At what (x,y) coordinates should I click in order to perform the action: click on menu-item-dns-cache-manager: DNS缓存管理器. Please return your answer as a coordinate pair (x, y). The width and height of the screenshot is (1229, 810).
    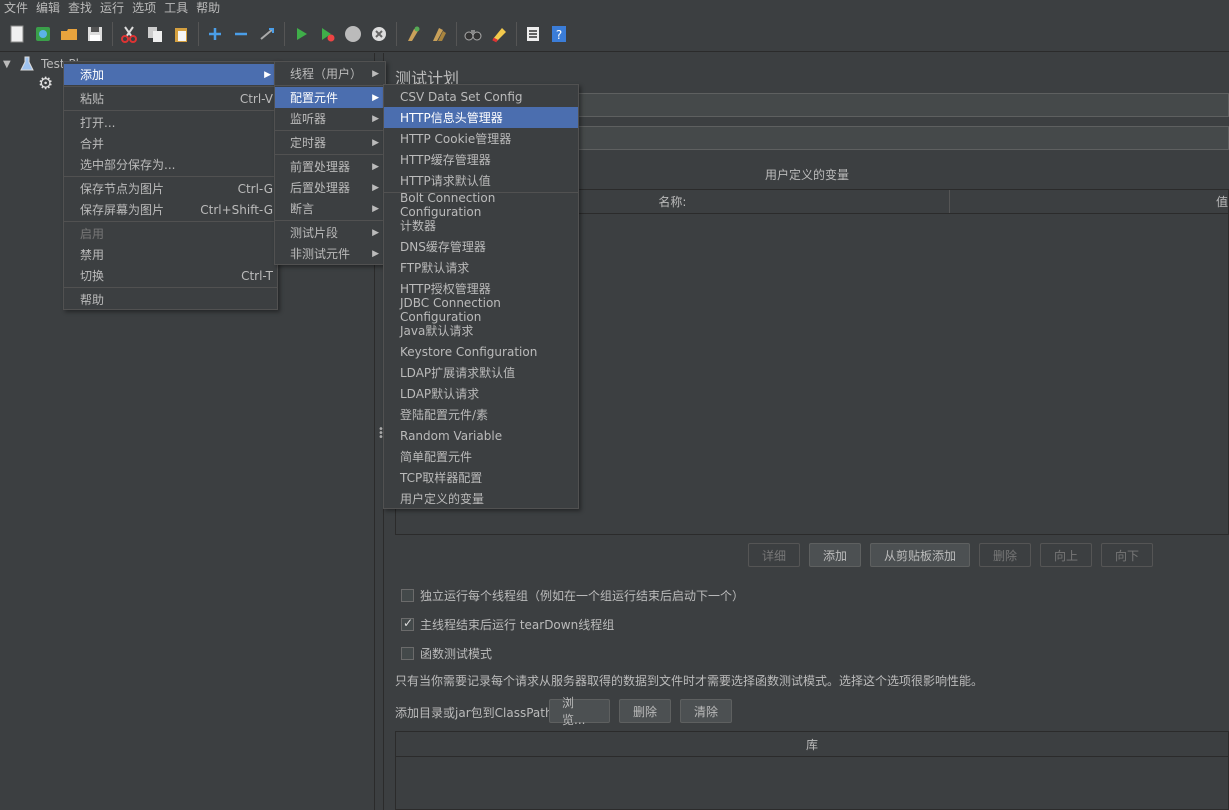
    Looking at the image, I should click on (481, 246).